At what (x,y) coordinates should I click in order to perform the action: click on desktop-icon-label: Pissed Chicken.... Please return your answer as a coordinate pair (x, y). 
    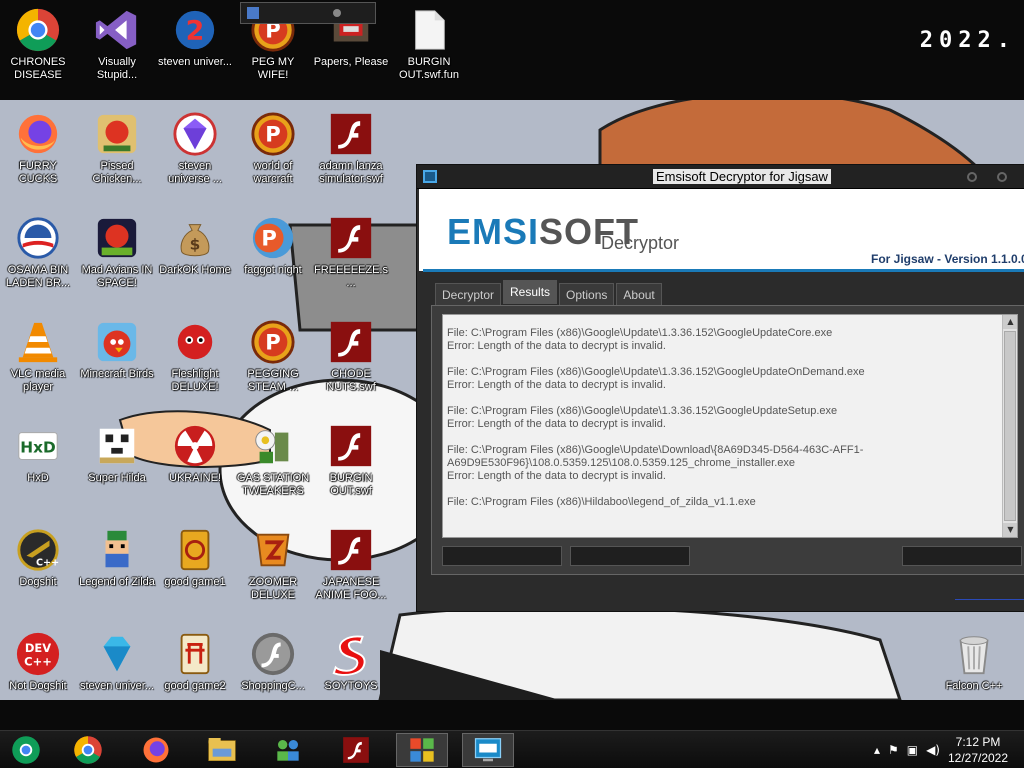
    Looking at the image, I should click on (117, 172).